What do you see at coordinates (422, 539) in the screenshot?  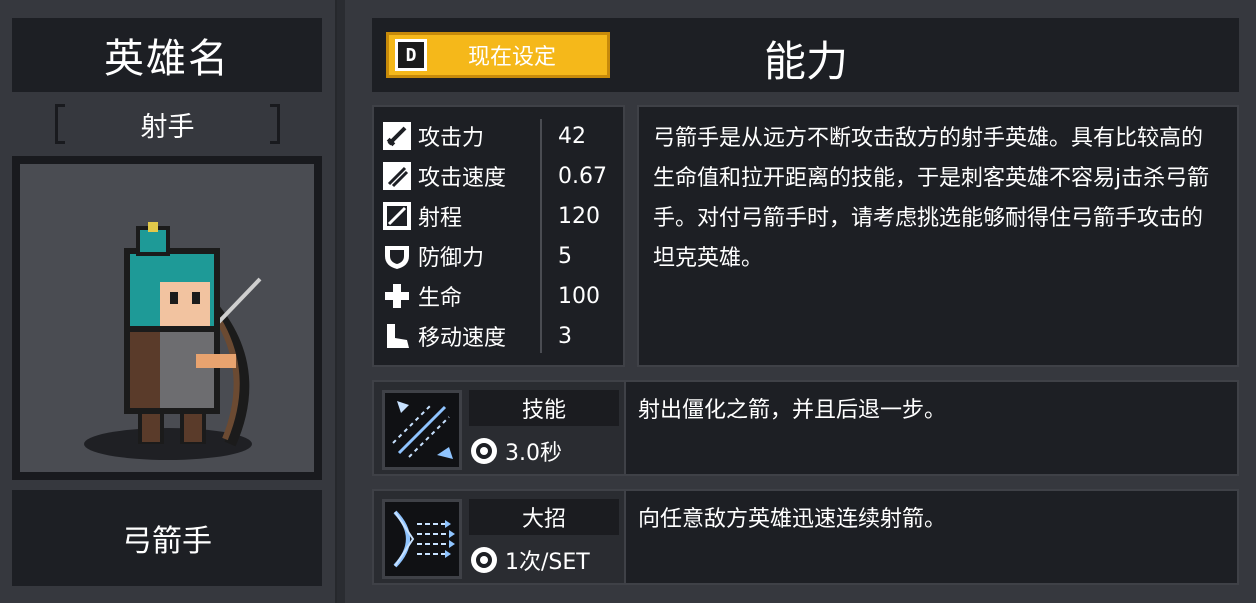 I see `arrow-volley-icon` at bounding box center [422, 539].